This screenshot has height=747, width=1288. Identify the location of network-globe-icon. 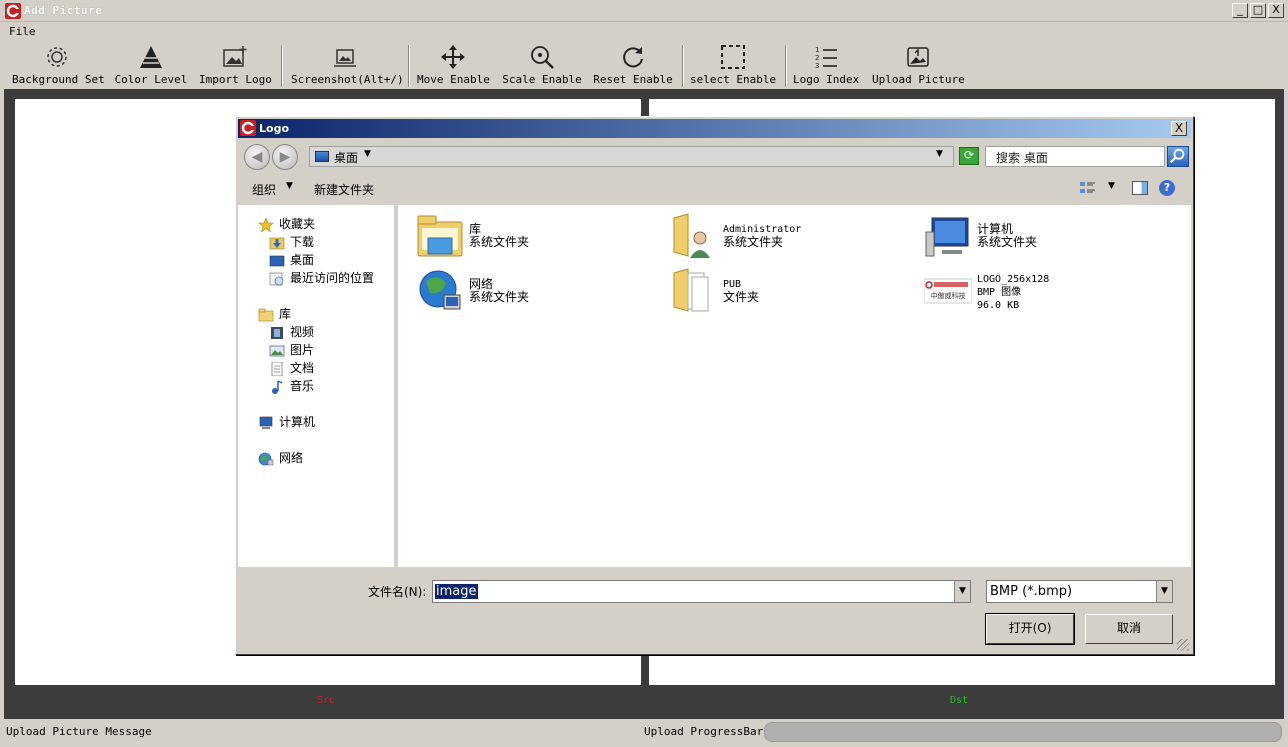
(440, 290).